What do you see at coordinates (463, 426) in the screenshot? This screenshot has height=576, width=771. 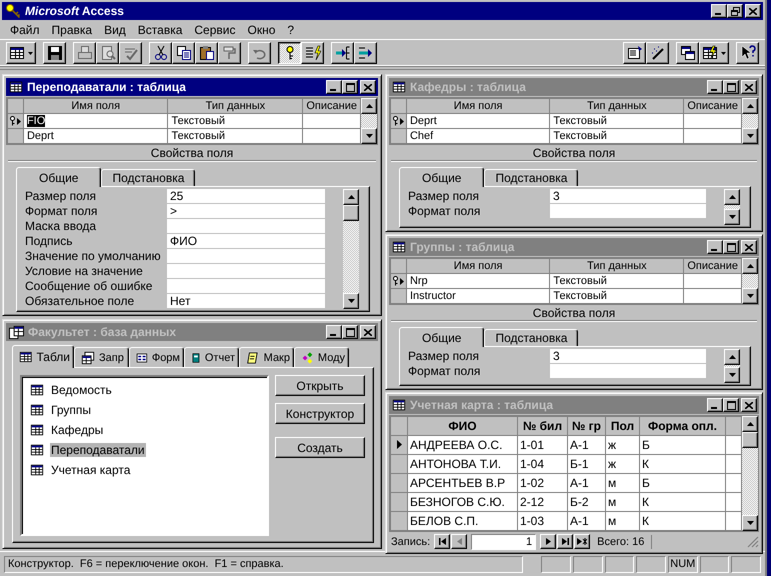 I see `column-header: ФИО` at bounding box center [463, 426].